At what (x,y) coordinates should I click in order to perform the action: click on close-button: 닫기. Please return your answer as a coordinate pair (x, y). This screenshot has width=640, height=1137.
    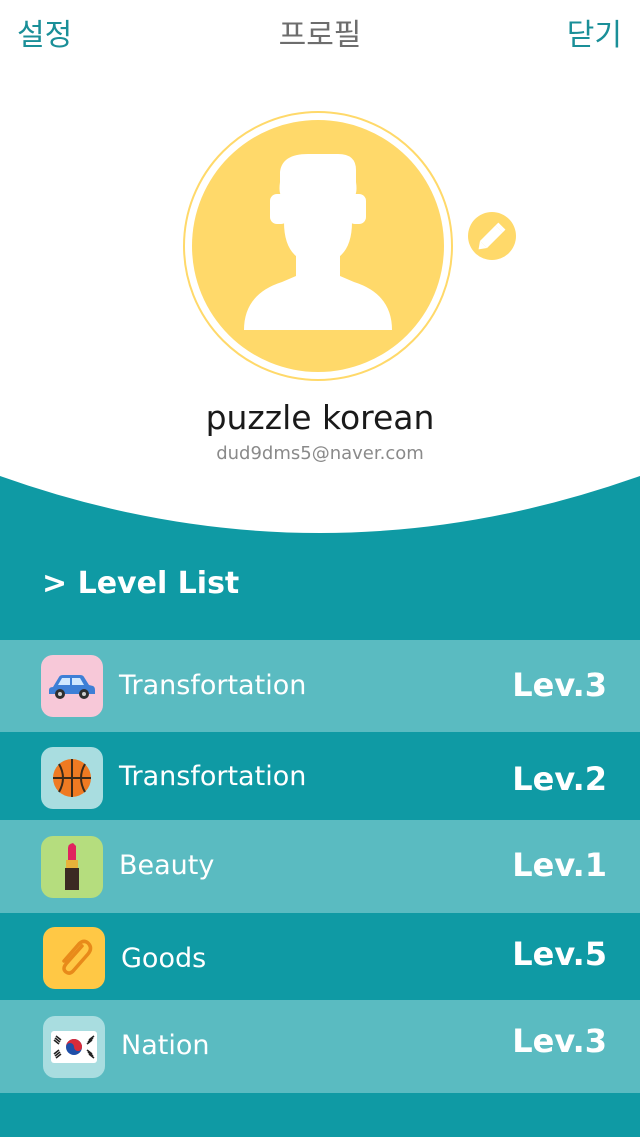
    Looking at the image, I should click on (594, 36).